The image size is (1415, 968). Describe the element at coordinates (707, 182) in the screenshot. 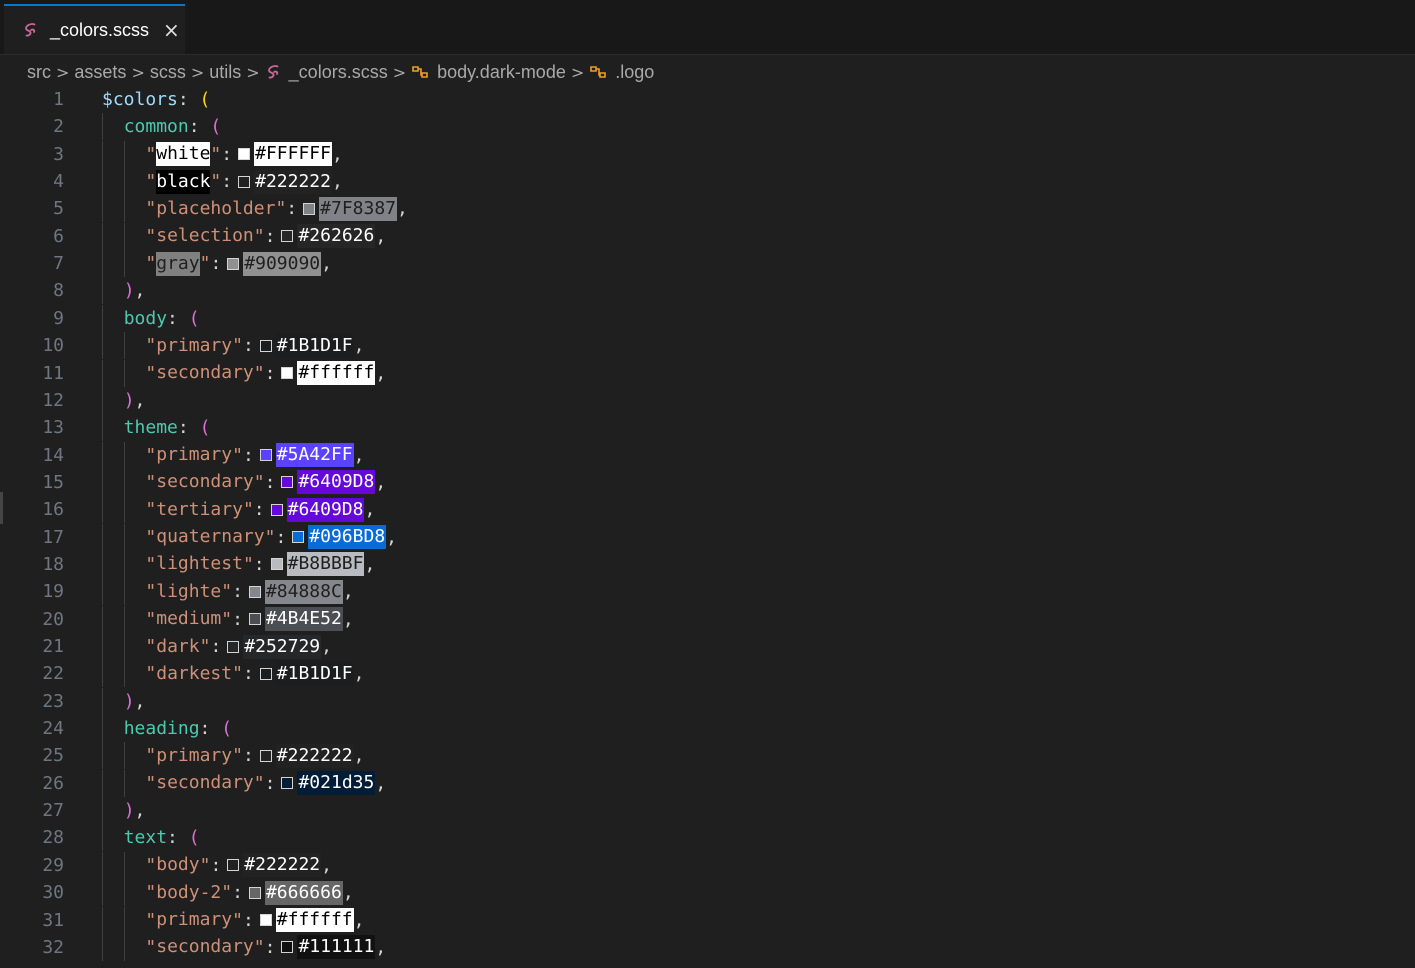

I see `code-line: 4 " black ": #222222,` at that location.